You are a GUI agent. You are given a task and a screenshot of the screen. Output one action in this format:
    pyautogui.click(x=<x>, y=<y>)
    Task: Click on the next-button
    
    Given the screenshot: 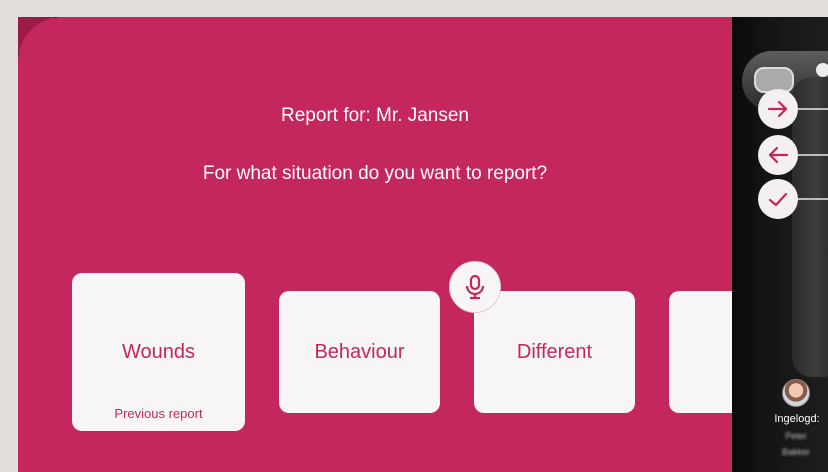 What is the action you would take?
    pyautogui.click(x=778, y=109)
    